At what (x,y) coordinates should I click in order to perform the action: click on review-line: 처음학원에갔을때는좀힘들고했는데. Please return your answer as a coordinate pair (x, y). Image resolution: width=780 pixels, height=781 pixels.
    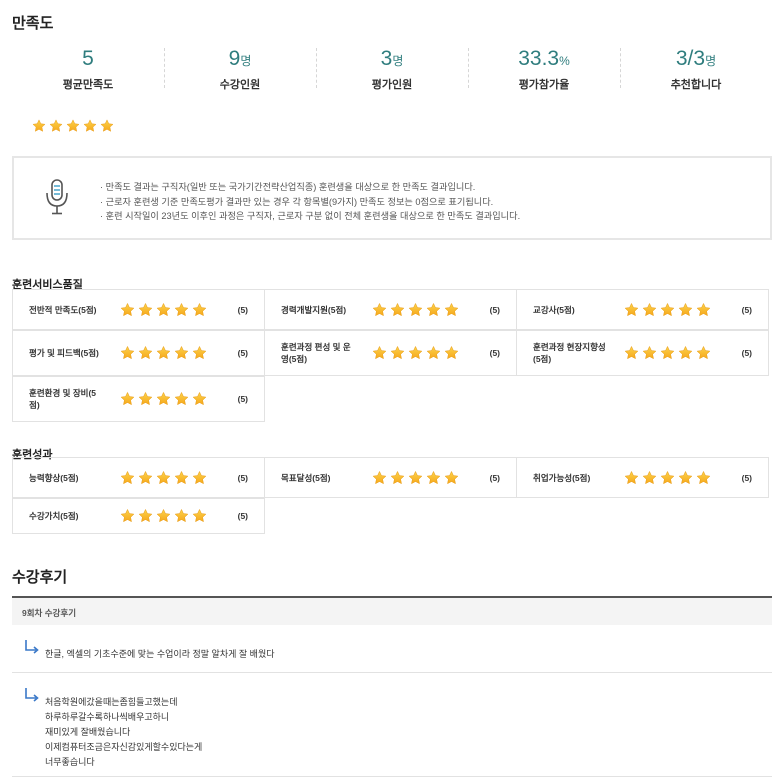
    Looking at the image, I should click on (111, 702).